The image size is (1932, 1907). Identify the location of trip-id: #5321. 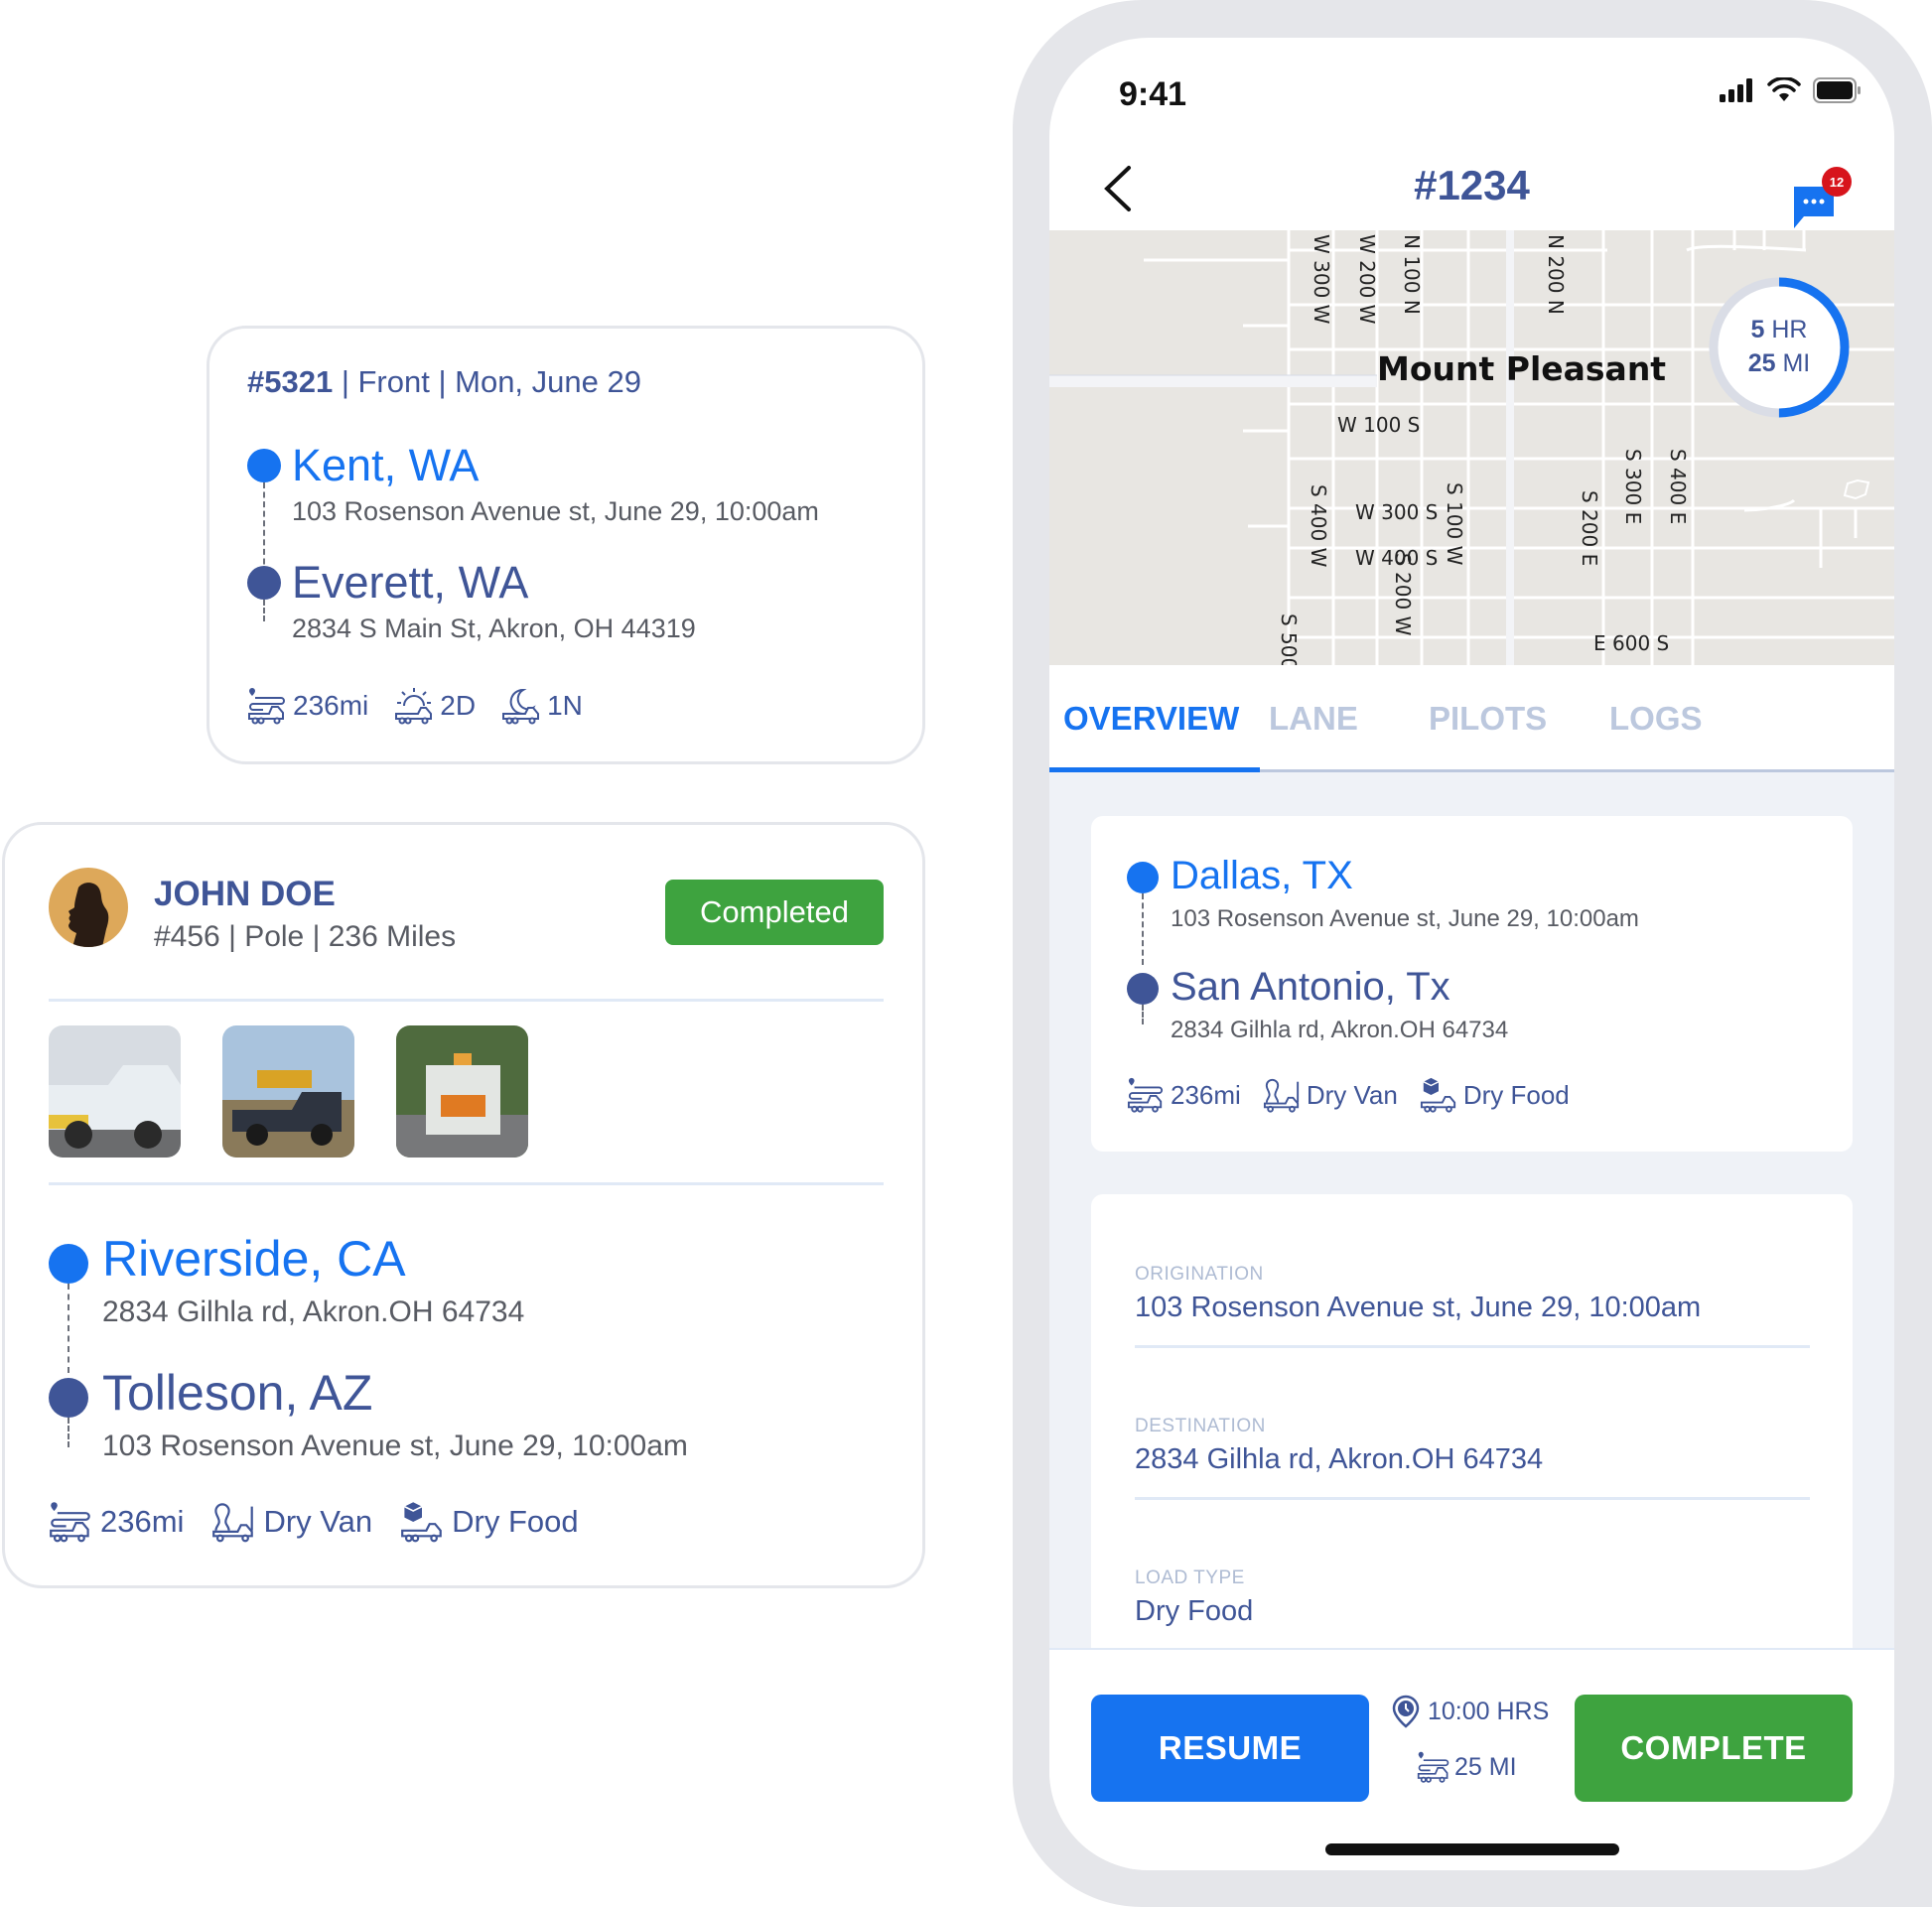
(290, 381).